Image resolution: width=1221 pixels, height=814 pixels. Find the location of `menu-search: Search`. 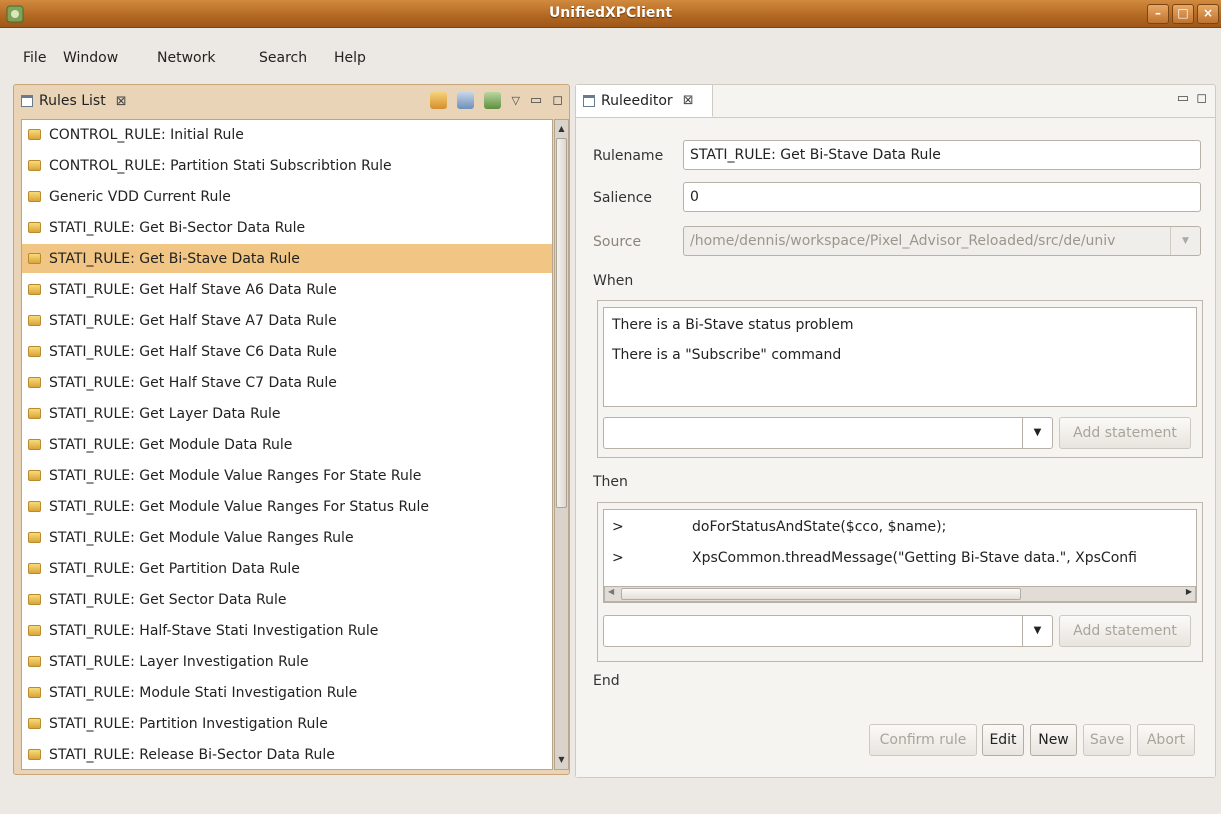

menu-search: Search is located at coordinates (283, 58).